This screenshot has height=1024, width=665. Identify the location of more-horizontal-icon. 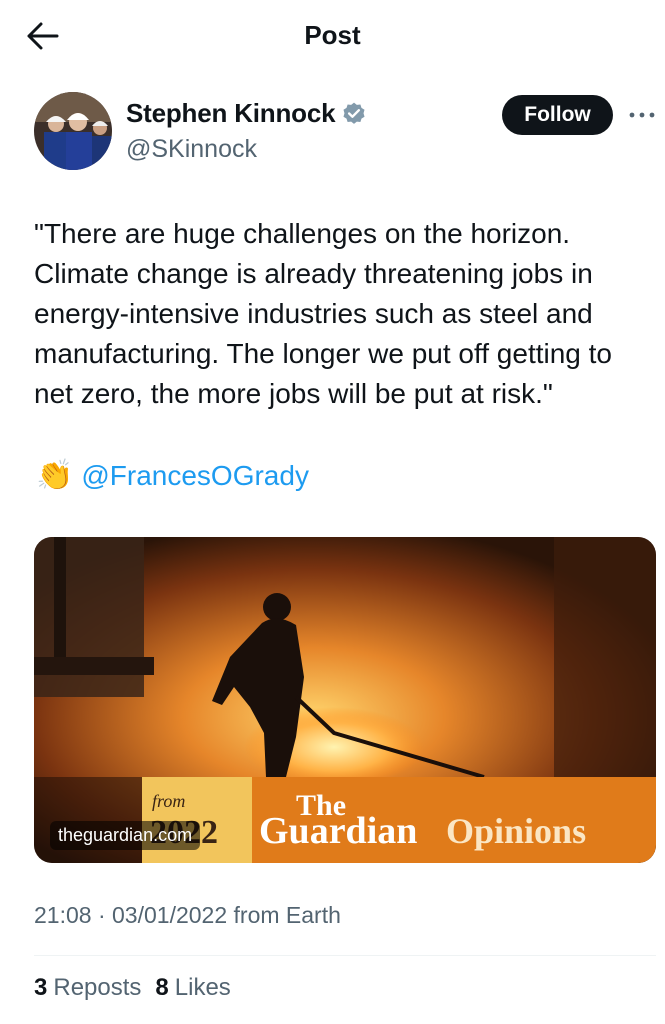
(642, 115).